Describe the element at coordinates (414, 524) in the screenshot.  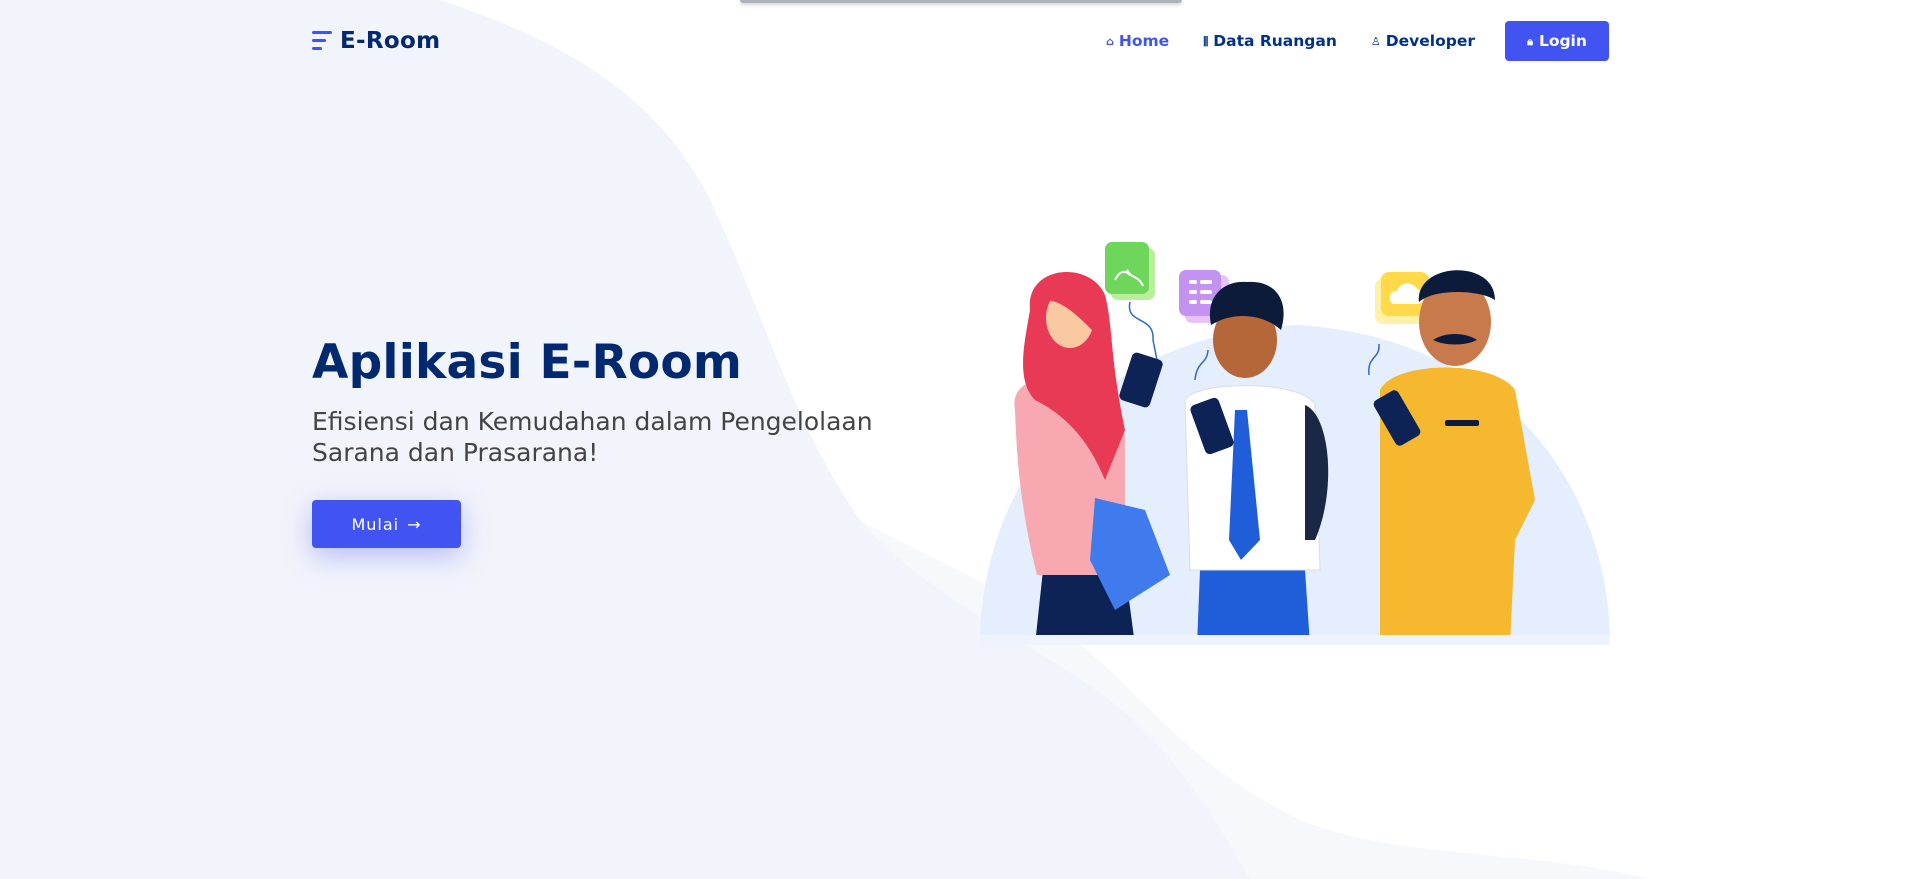
I see `arrow-right-icon: →` at that location.